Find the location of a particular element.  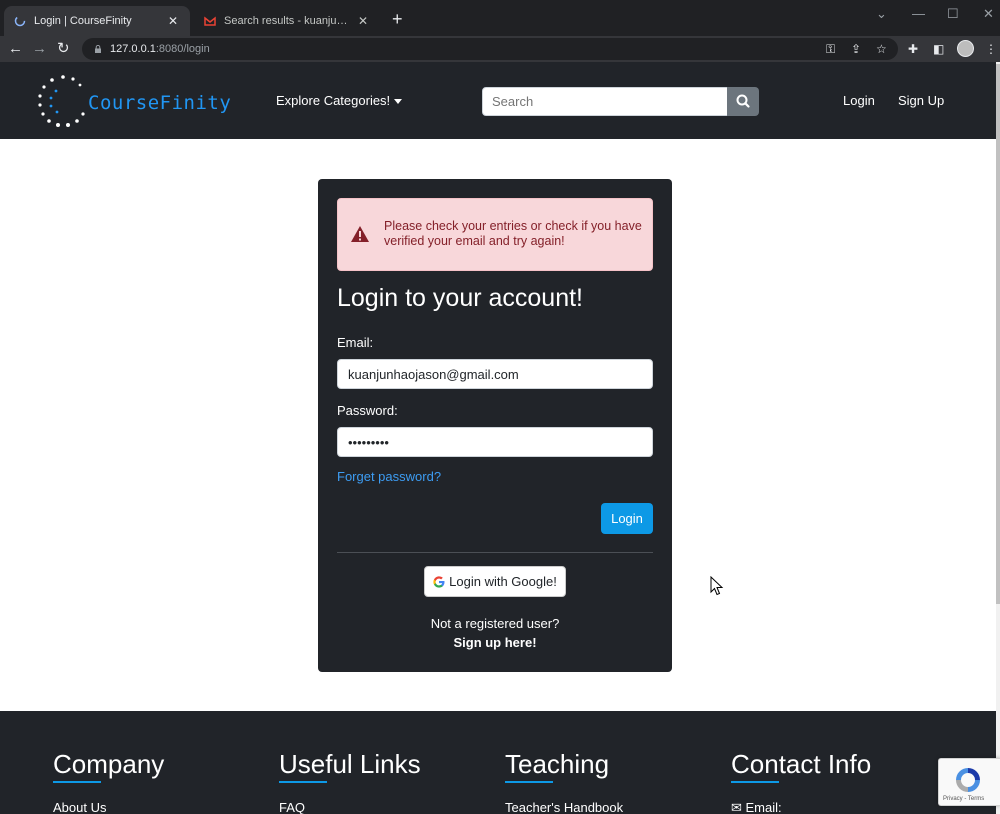

browser-toolbar: ← → ↻ 127.0.0.1:8080/login ⚿ ⇪ ☆ ✚ ◧ ⋮ is located at coordinates (500, 49).